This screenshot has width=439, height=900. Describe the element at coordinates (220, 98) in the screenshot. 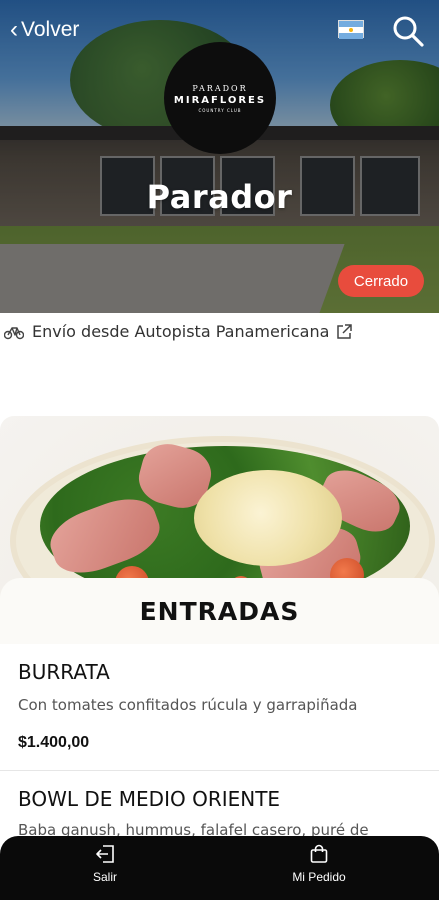

I see `restaurant-logo: PARADOR MIRAFLORES COUNTRY CLUB` at that location.